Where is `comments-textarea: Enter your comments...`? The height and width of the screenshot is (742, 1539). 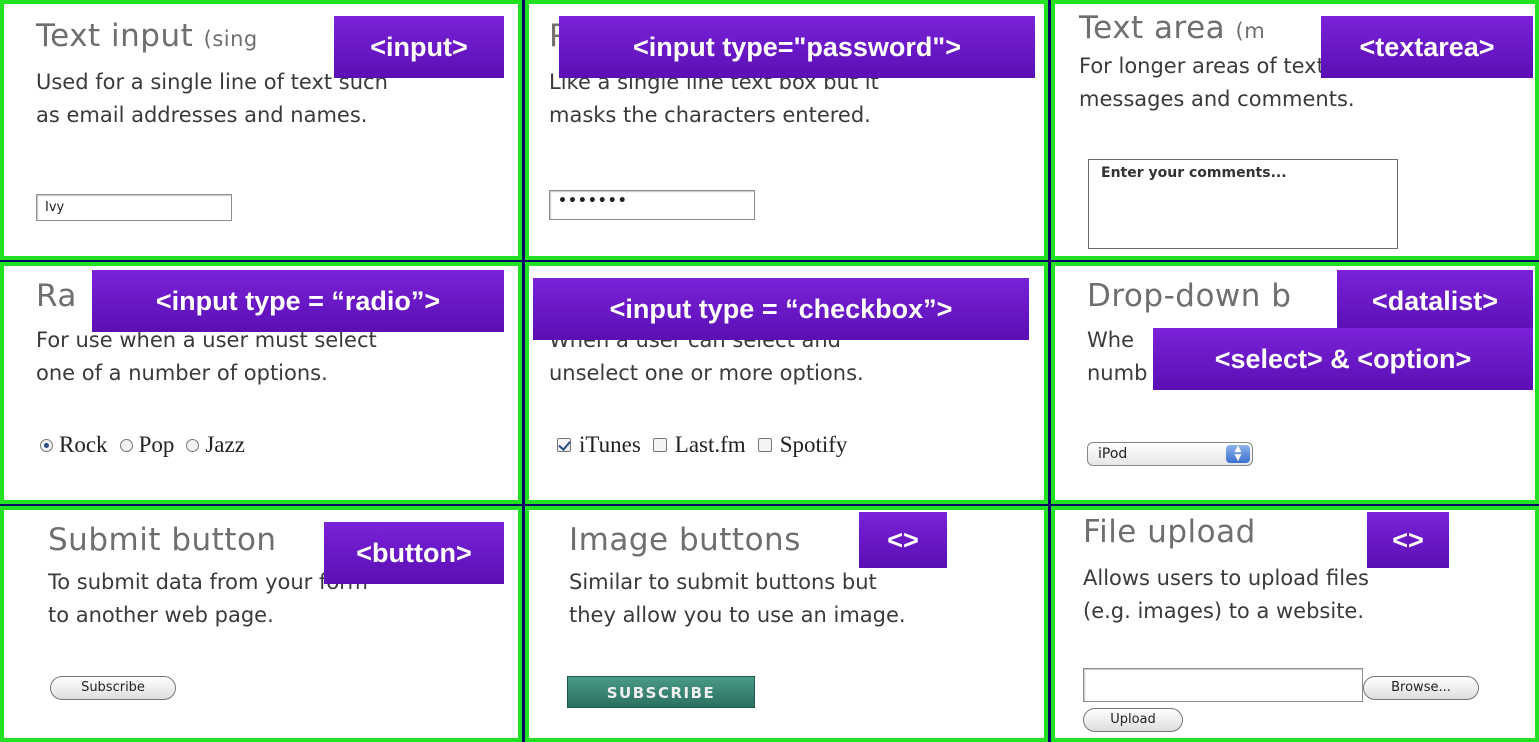 comments-textarea: Enter your comments... is located at coordinates (1243, 204).